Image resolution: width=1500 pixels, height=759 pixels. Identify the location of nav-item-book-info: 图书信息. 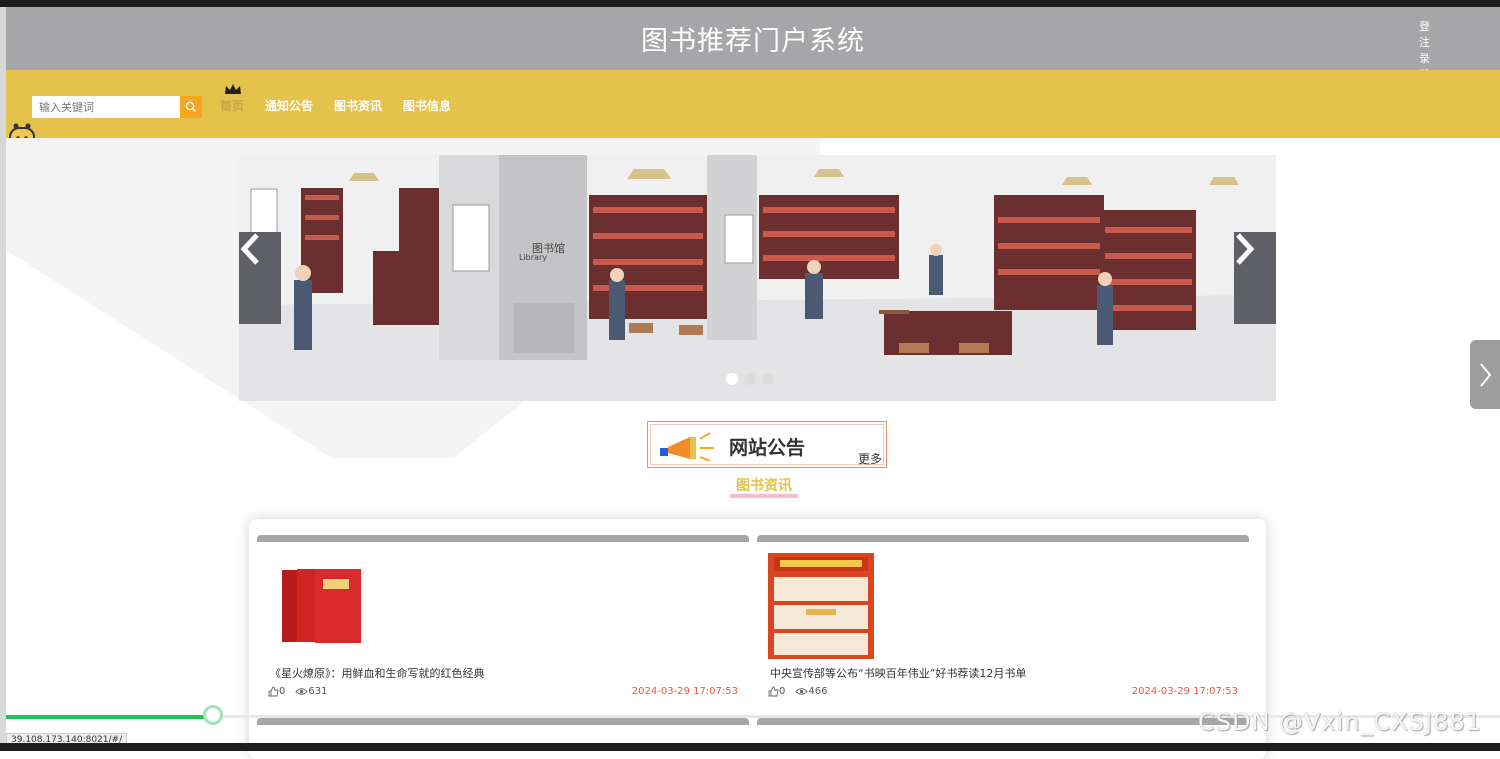
(427, 99).